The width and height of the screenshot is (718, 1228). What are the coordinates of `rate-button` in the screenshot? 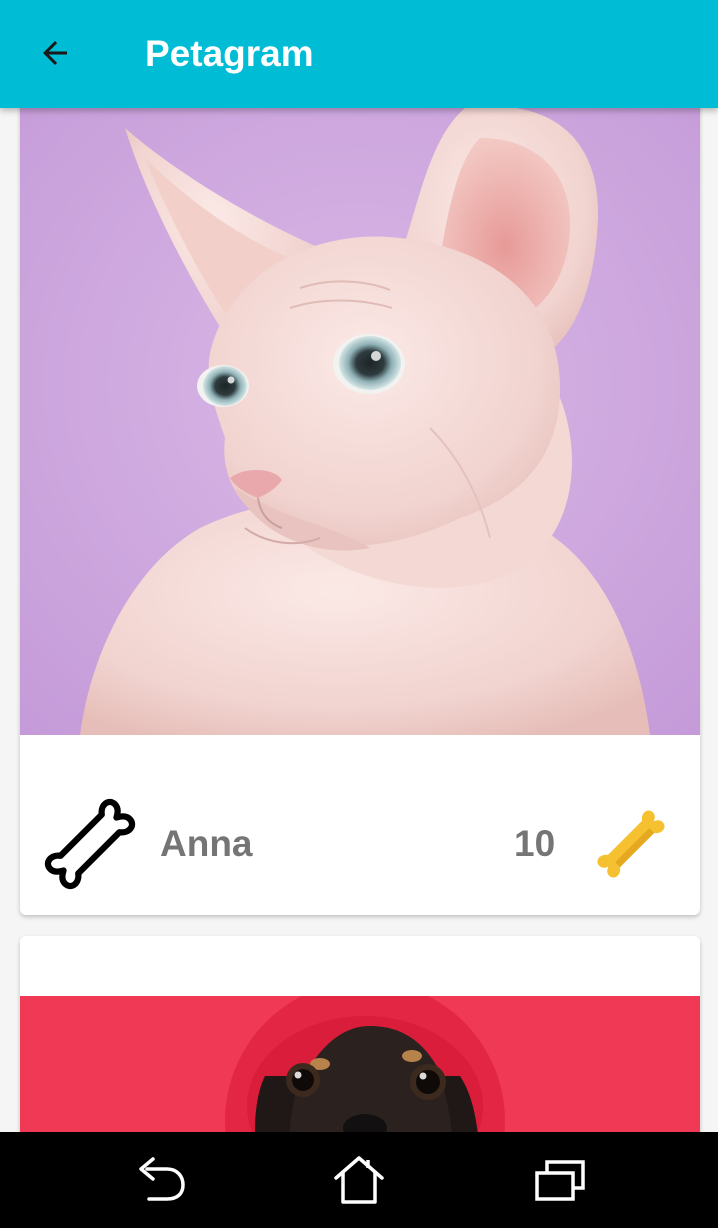 It's located at (90, 844).